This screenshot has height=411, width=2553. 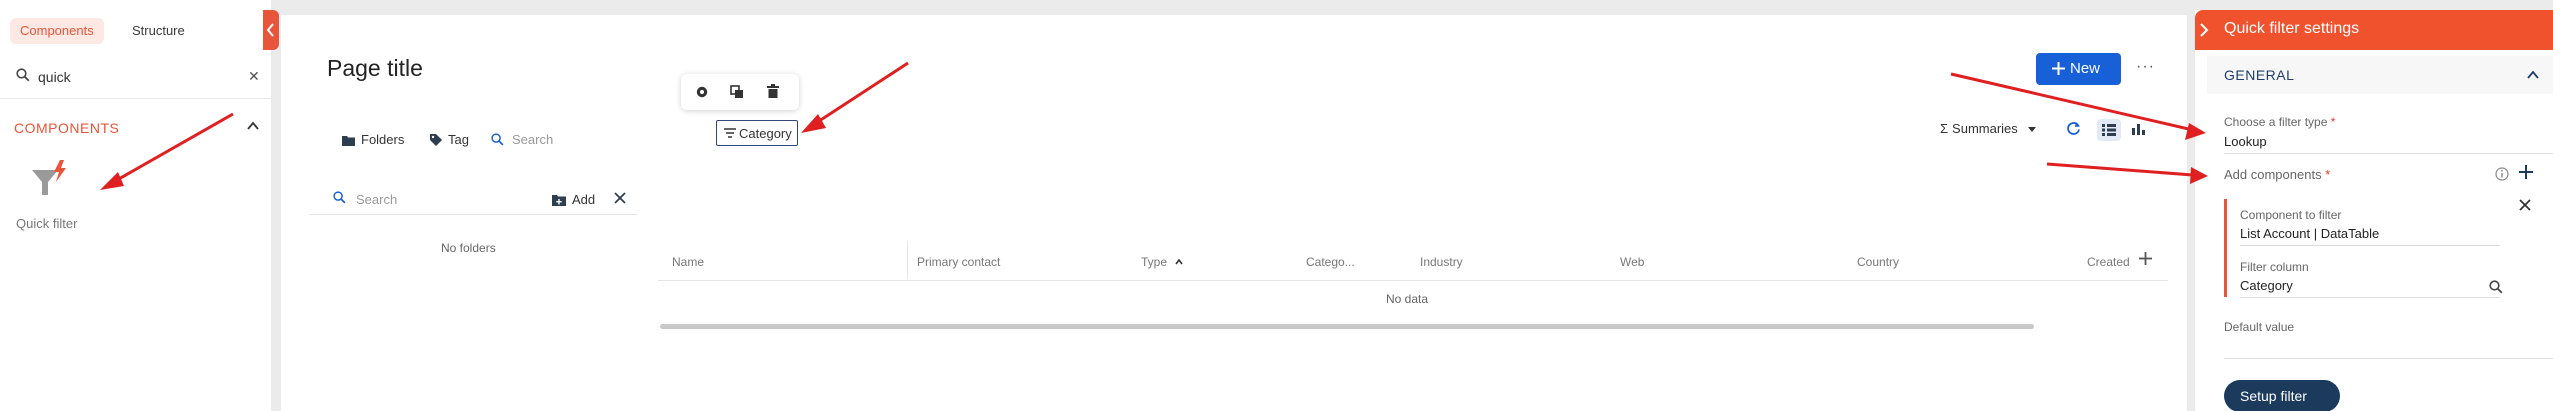 What do you see at coordinates (2292, 28) in the screenshot?
I see `settings-panel-title: Quick filter settings` at bounding box center [2292, 28].